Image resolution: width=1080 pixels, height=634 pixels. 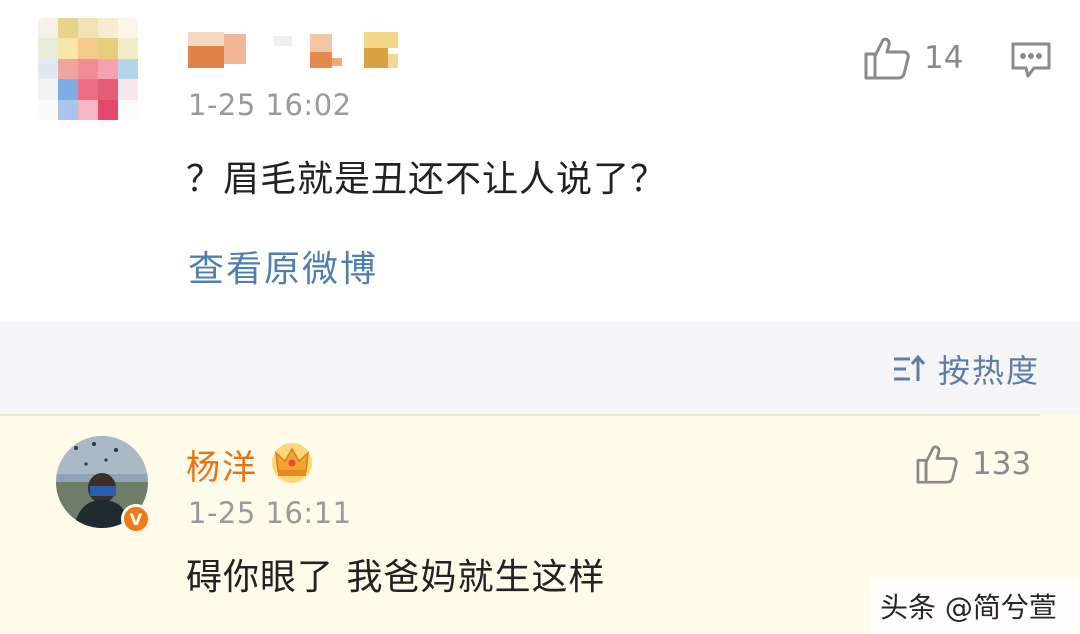 I want to click on view-original-link: 查看原微博, so click(x=283, y=266).